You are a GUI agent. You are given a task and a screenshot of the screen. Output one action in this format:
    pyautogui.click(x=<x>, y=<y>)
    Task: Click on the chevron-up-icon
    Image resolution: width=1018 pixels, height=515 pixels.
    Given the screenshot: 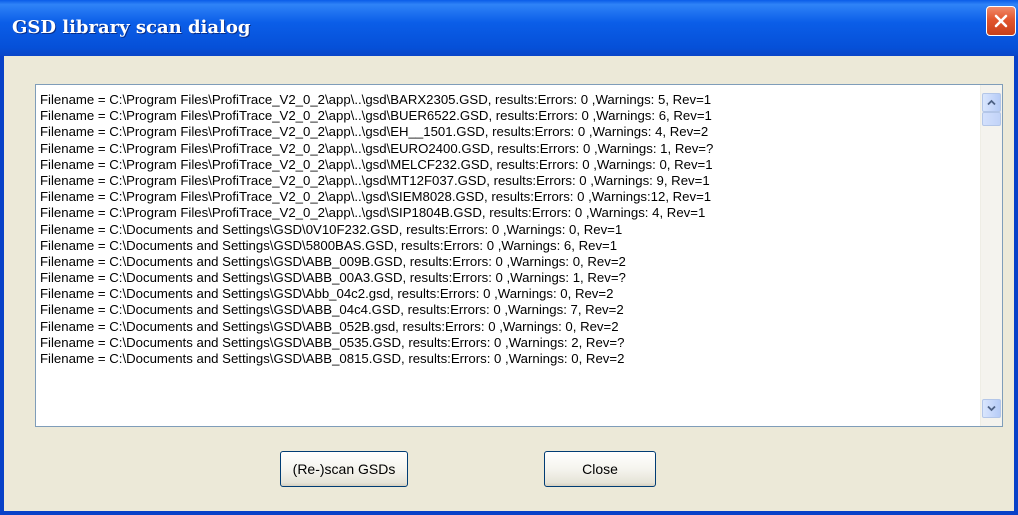 What is the action you would take?
    pyautogui.click(x=991, y=102)
    